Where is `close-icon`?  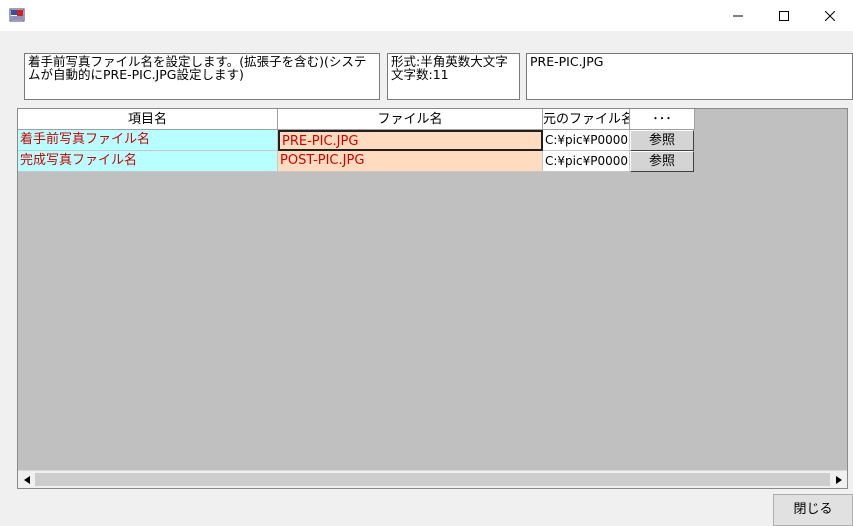 close-icon is located at coordinates (830, 15).